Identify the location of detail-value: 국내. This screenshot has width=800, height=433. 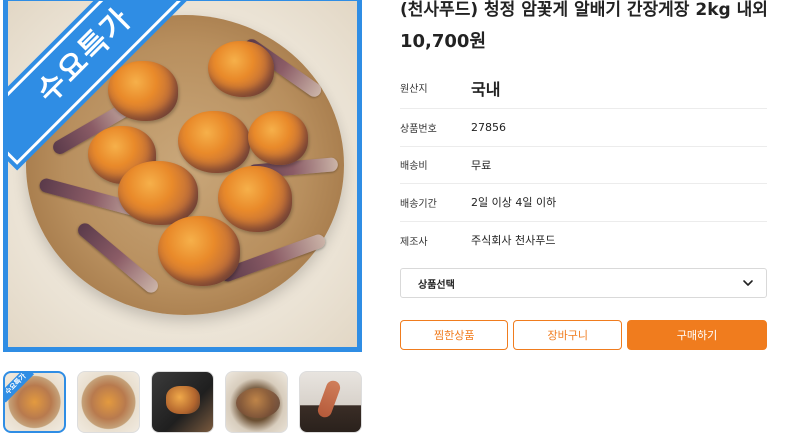
(486, 89).